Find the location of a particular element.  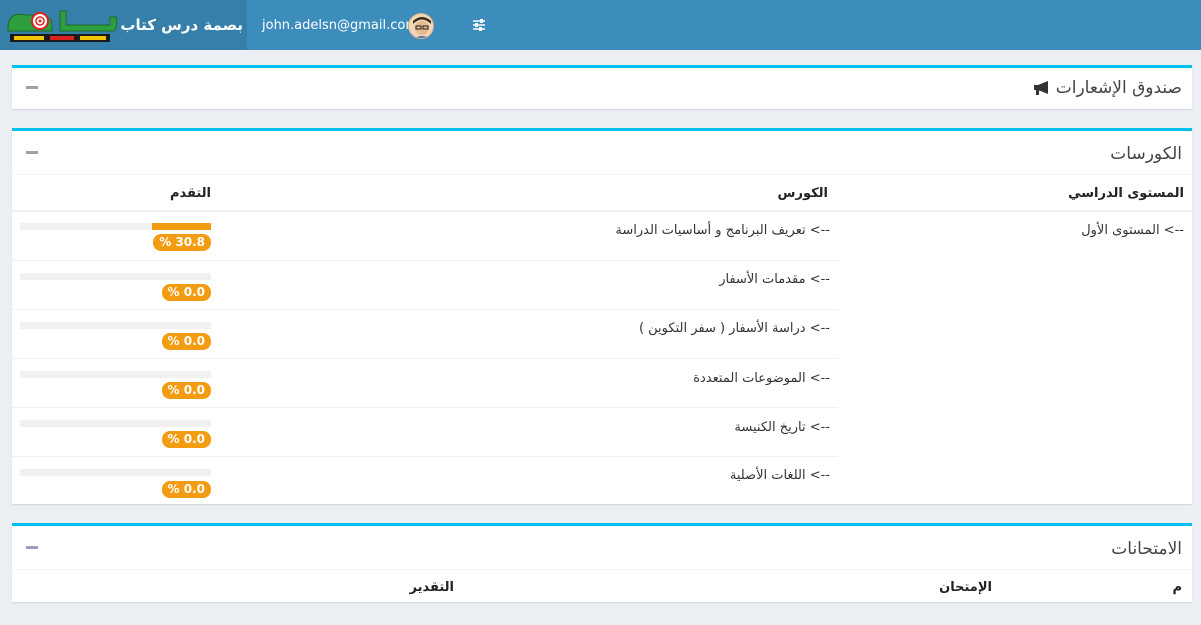

course-cell: --> دراسة الأسفار ( سفر التكوين ) is located at coordinates (734, 328).